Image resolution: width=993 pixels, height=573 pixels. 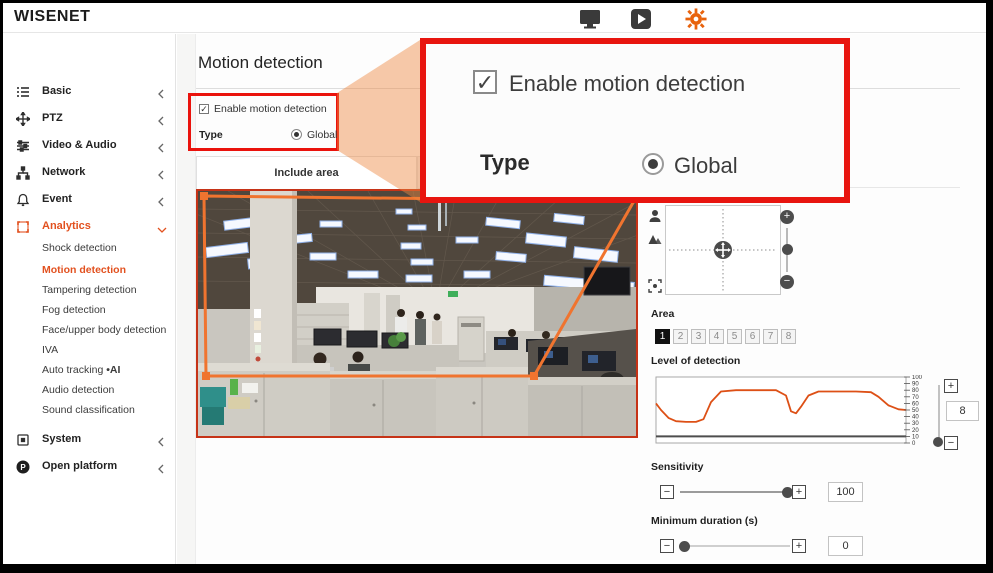 What do you see at coordinates (655, 286) in the screenshot?
I see `focus-icon` at bounding box center [655, 286].